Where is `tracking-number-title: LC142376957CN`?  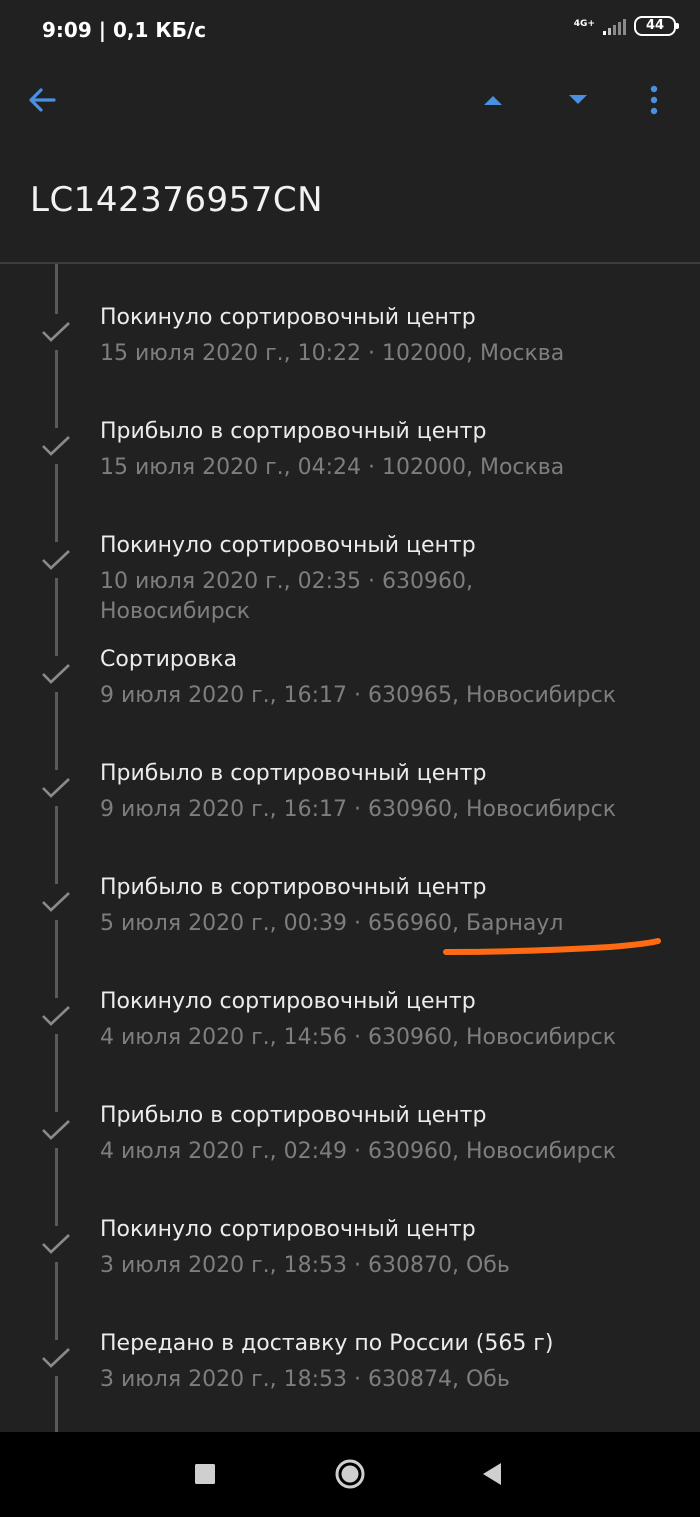 tracking-number-title: LC142376957CN is located at coordinates (177, 200).